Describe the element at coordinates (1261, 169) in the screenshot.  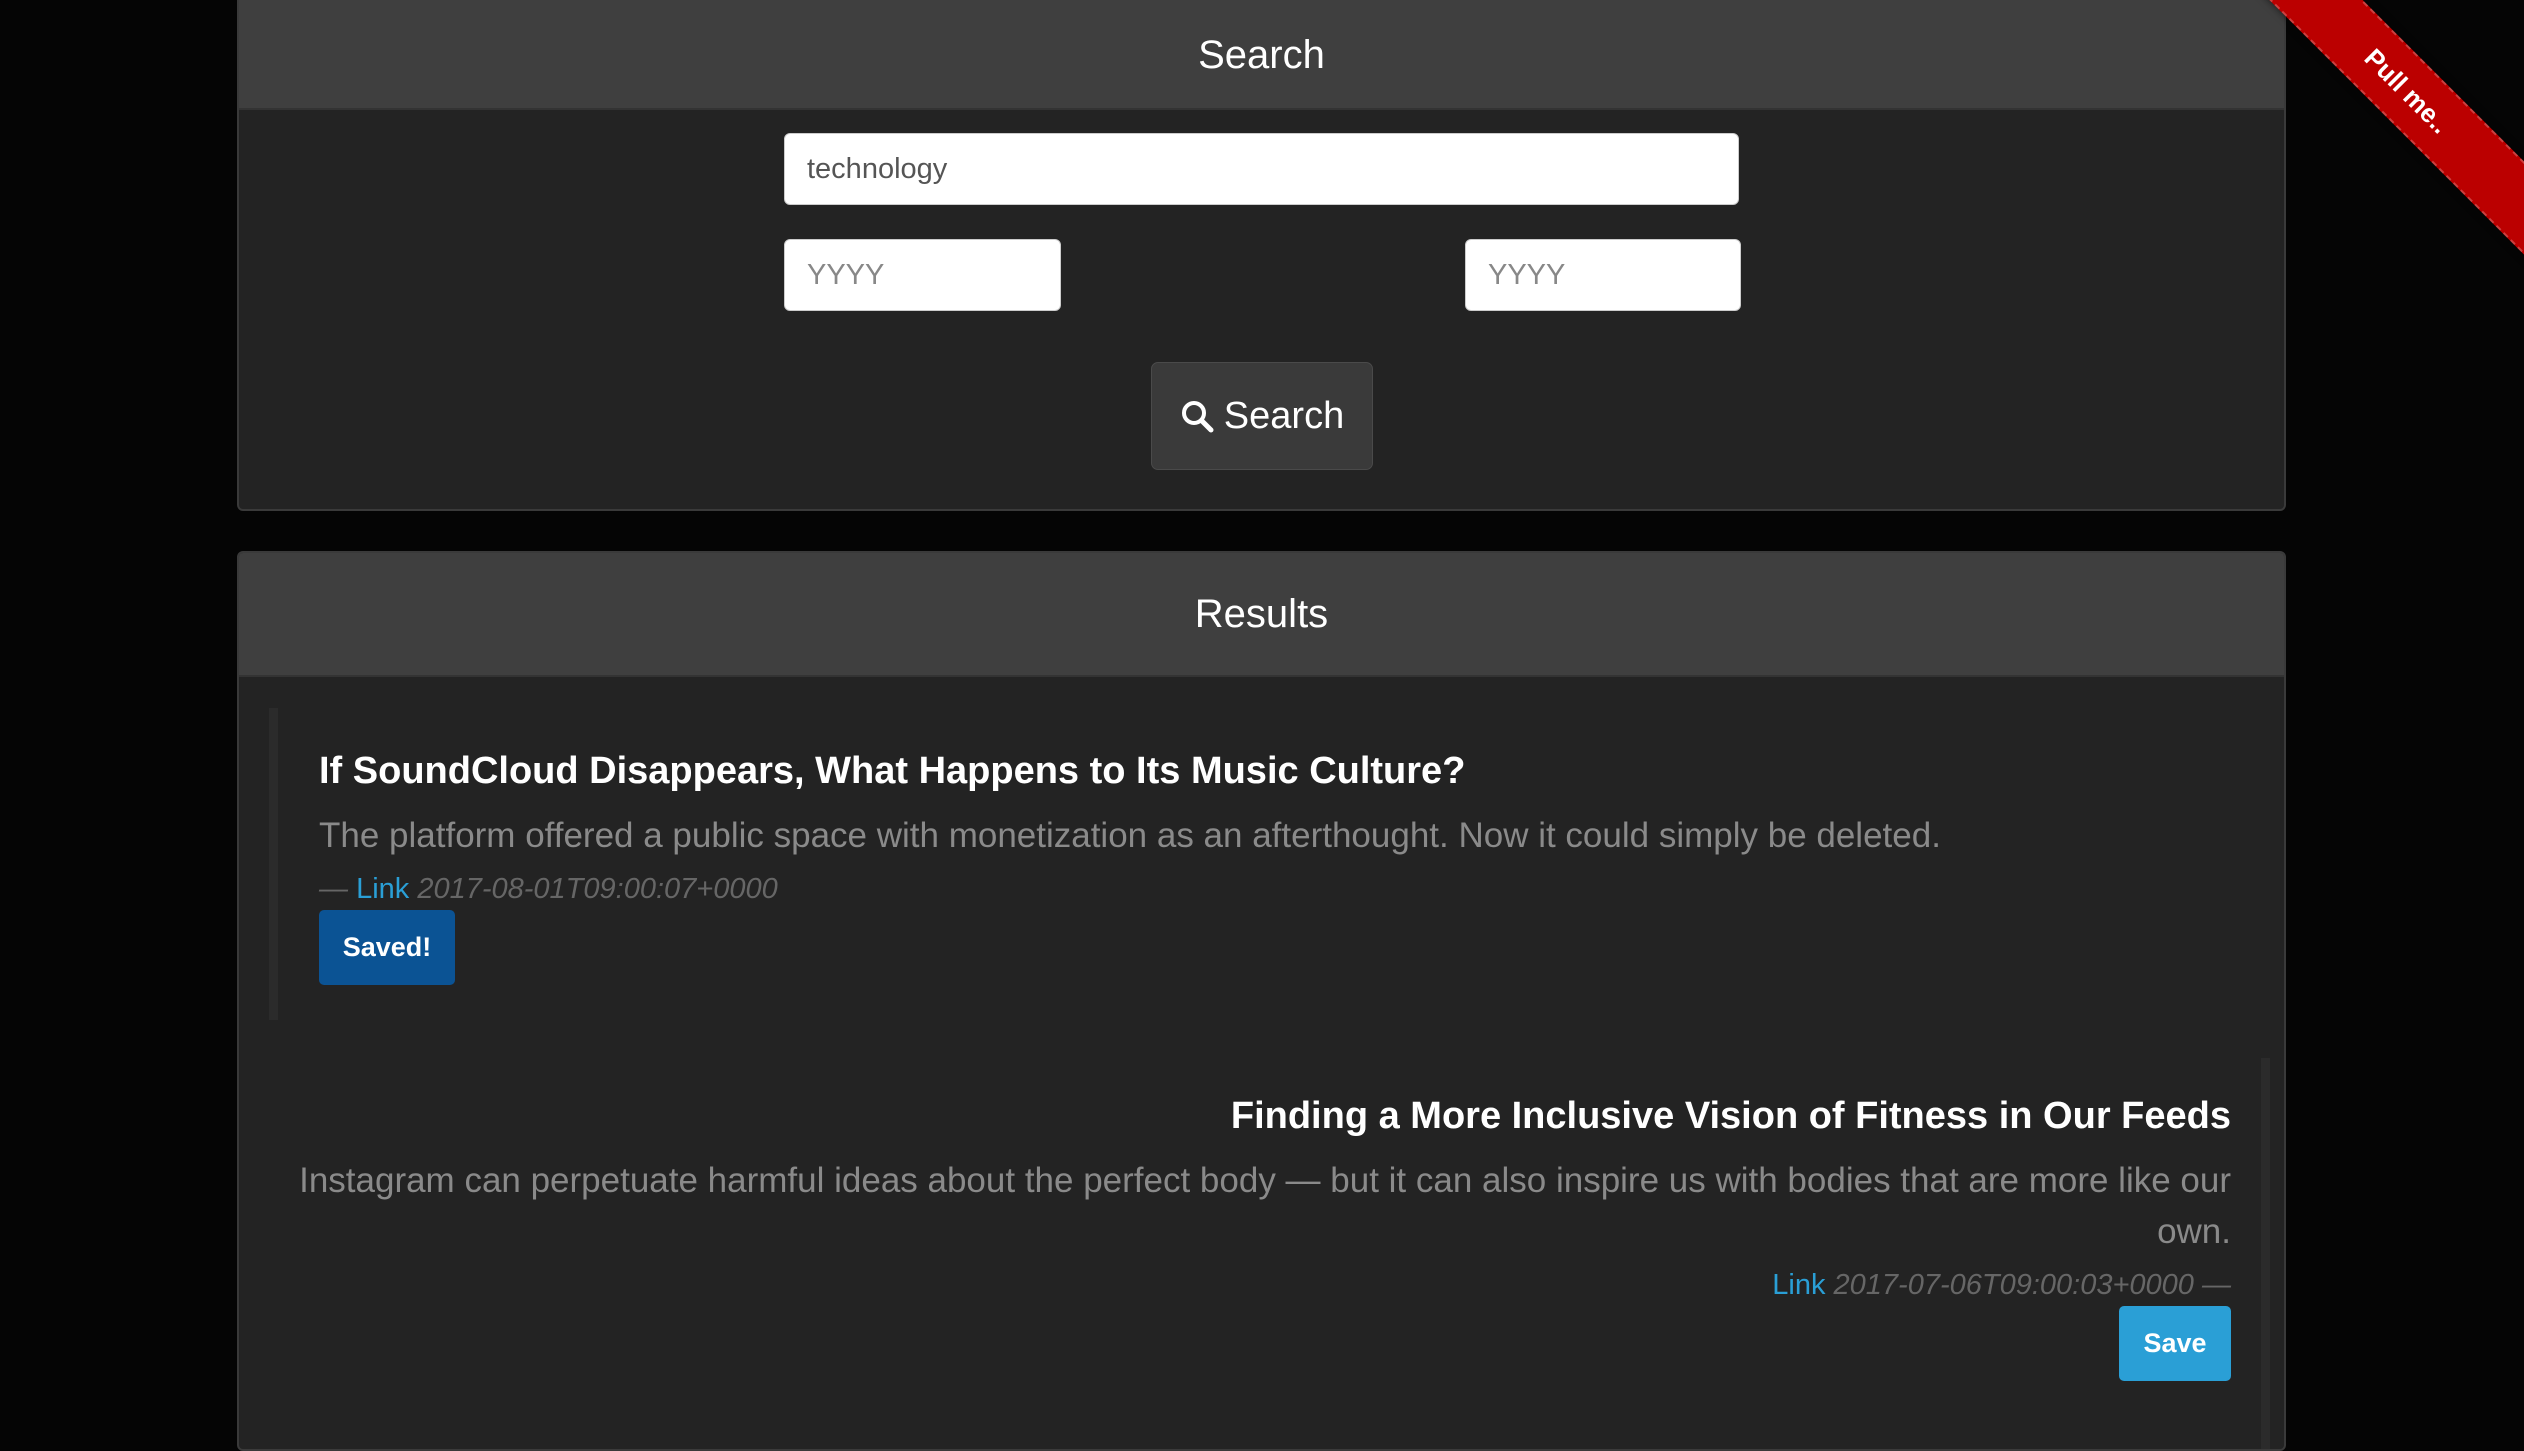
I see `topic-input` at that location.